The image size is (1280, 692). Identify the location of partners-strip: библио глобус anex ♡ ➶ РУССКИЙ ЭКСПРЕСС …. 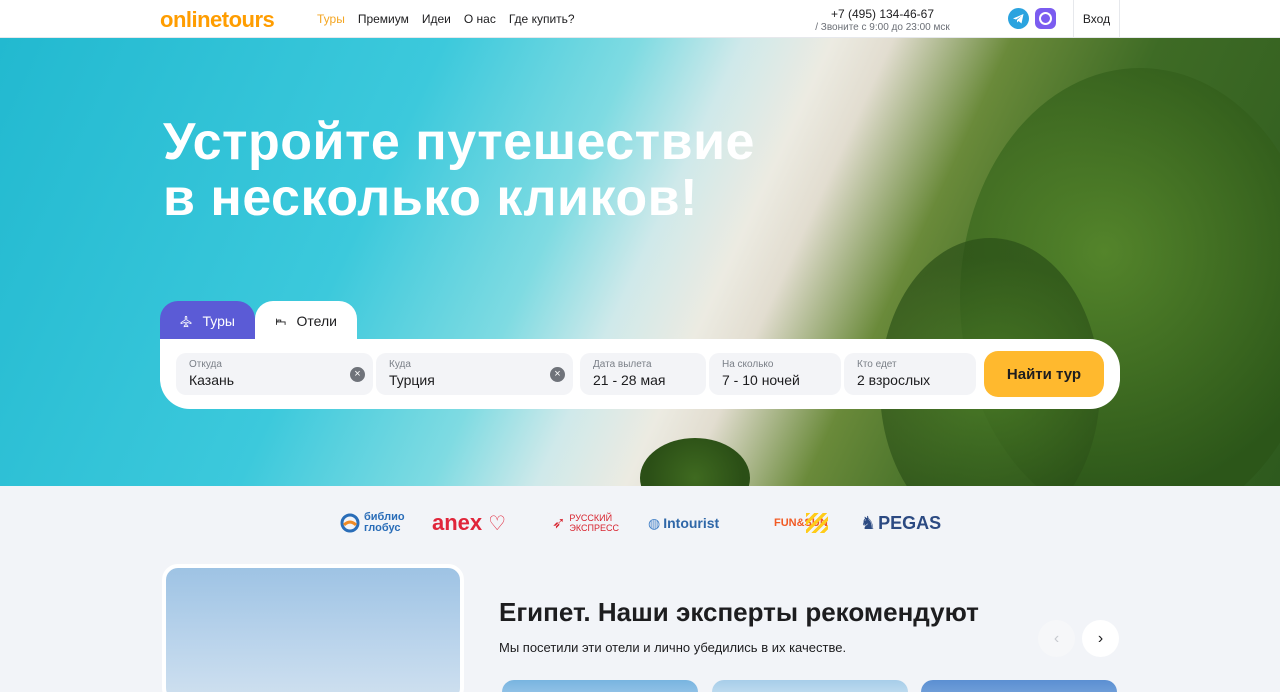
(640, 523).